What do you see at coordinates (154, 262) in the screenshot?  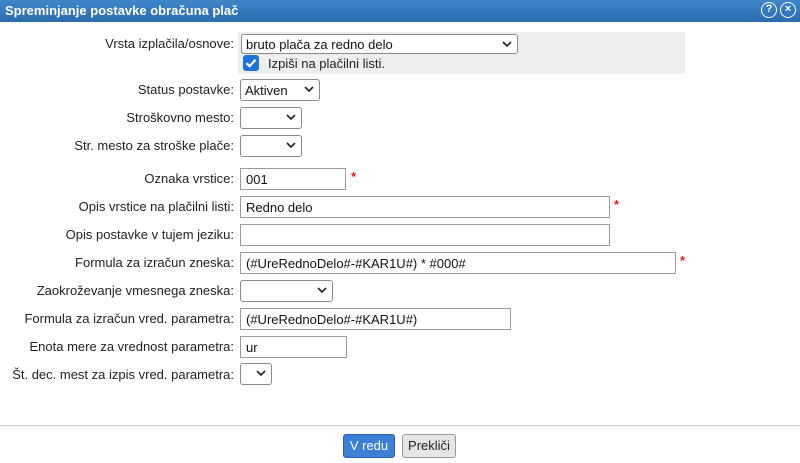 I see `formula-label: Formula za izračun zneska:` at bounding box center [154, 262].